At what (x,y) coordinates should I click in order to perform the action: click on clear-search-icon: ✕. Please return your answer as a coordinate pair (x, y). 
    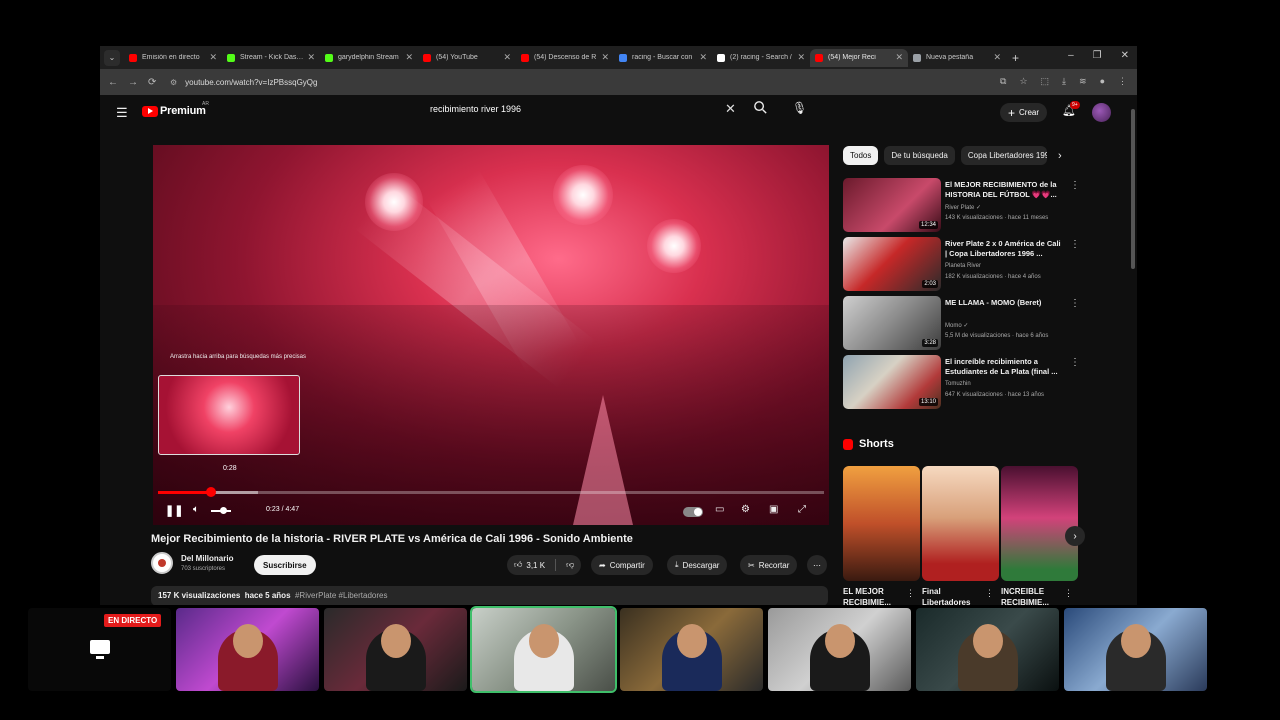
    Looking at the image, I should click on (730, 109).